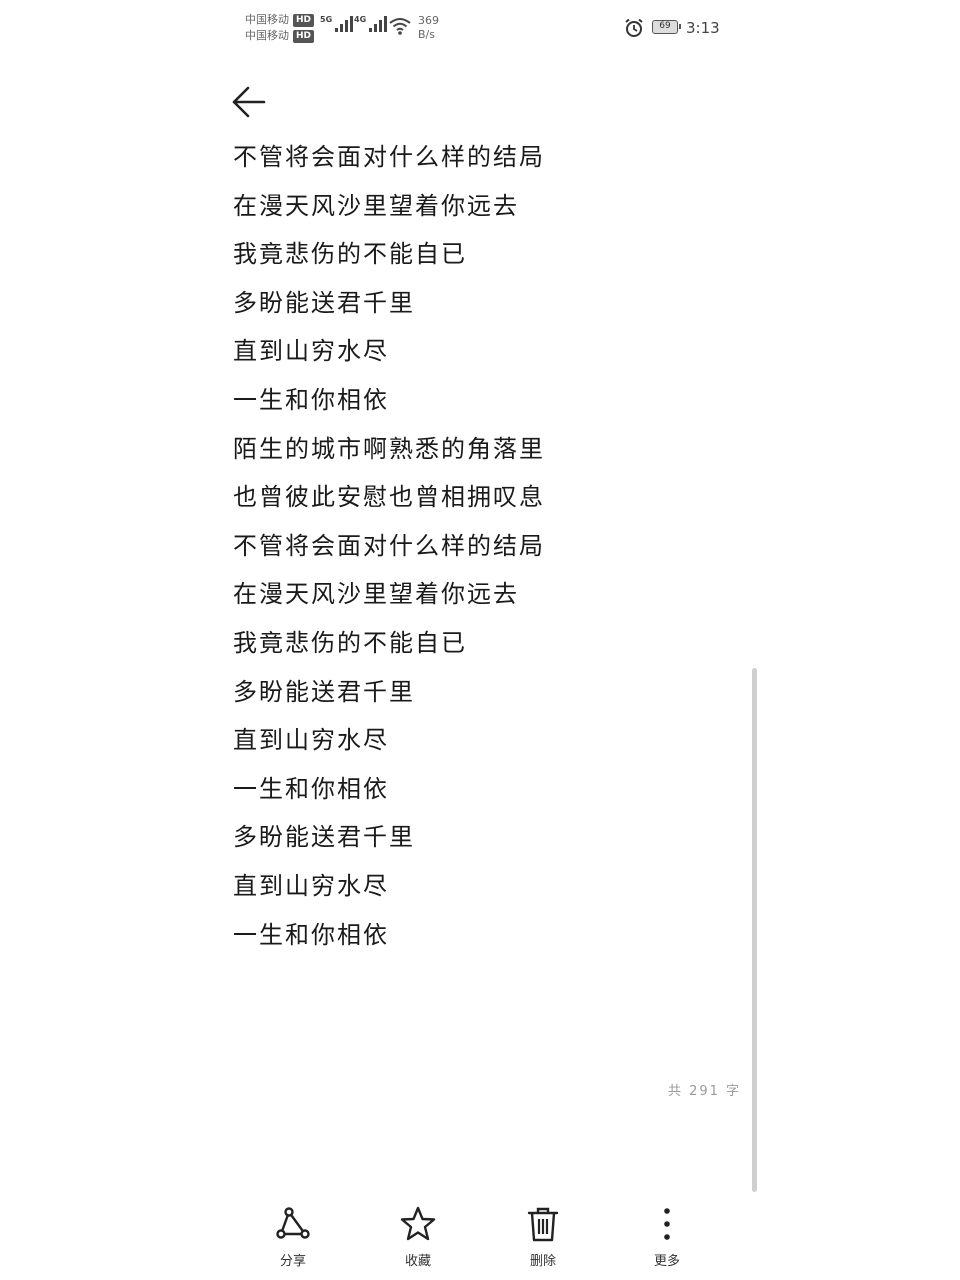  I want to click on star-icon, so click(418, 1223).